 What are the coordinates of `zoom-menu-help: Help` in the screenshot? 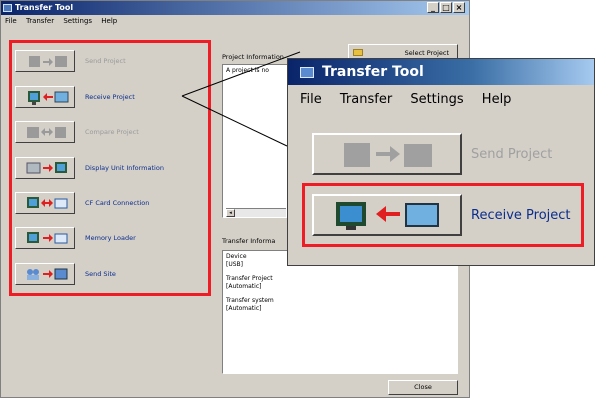 It's located at (497, 99).